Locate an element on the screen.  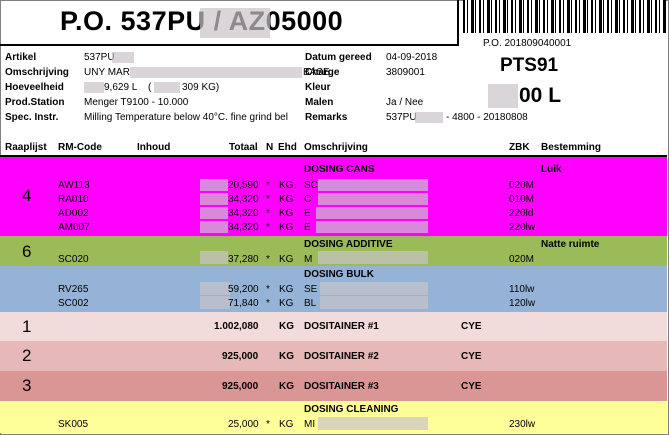
col-inhoud: Inhoud is located at coordinates (154, 147).